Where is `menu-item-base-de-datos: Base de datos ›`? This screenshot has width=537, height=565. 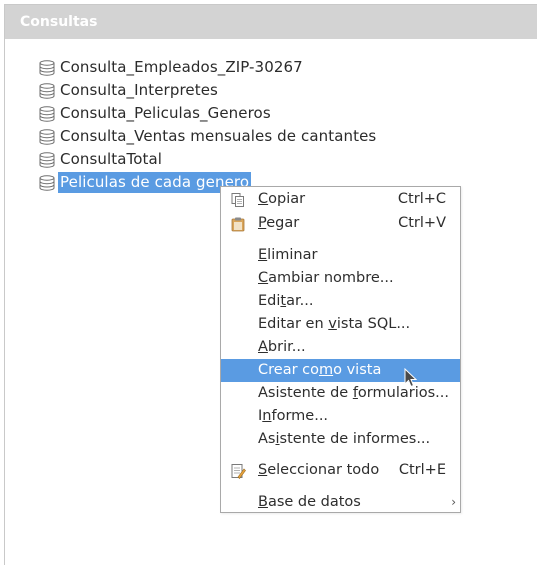
menu-item-base-de-datos: Base de datos › is located at coordinates (340, 502).